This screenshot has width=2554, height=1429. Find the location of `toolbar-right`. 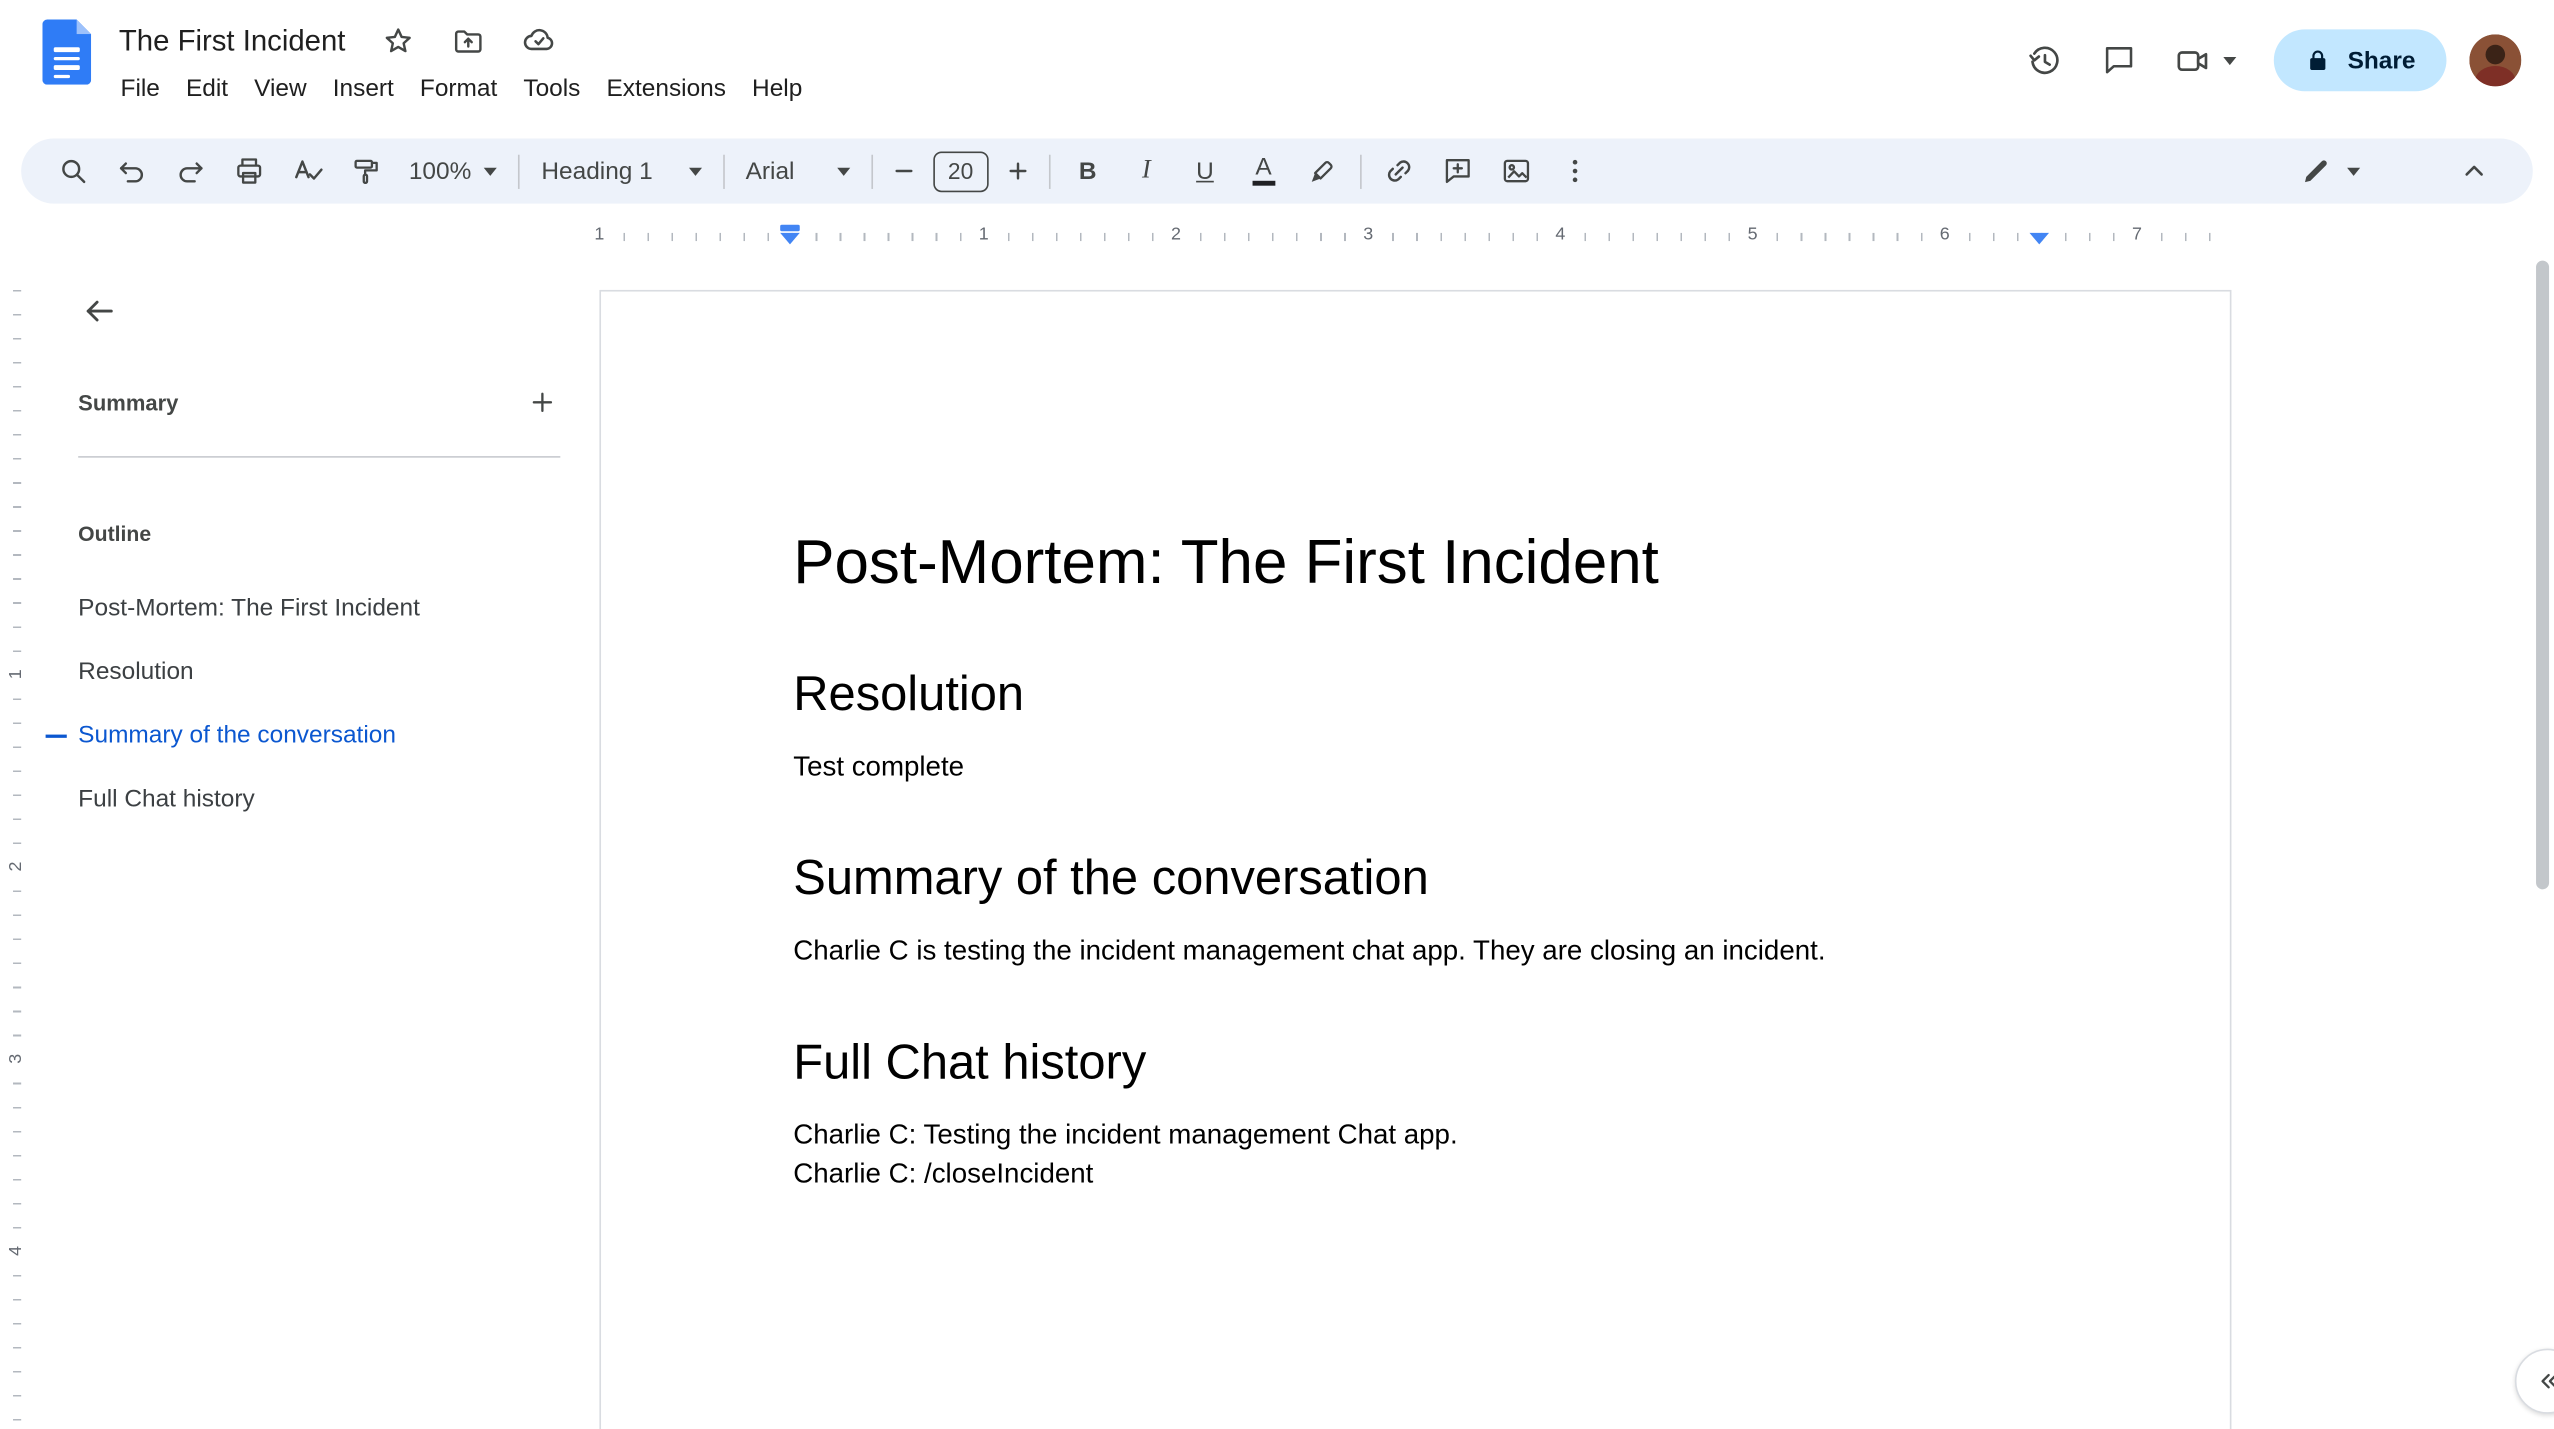

toolbar-right is located at coordinates (2400, 171).